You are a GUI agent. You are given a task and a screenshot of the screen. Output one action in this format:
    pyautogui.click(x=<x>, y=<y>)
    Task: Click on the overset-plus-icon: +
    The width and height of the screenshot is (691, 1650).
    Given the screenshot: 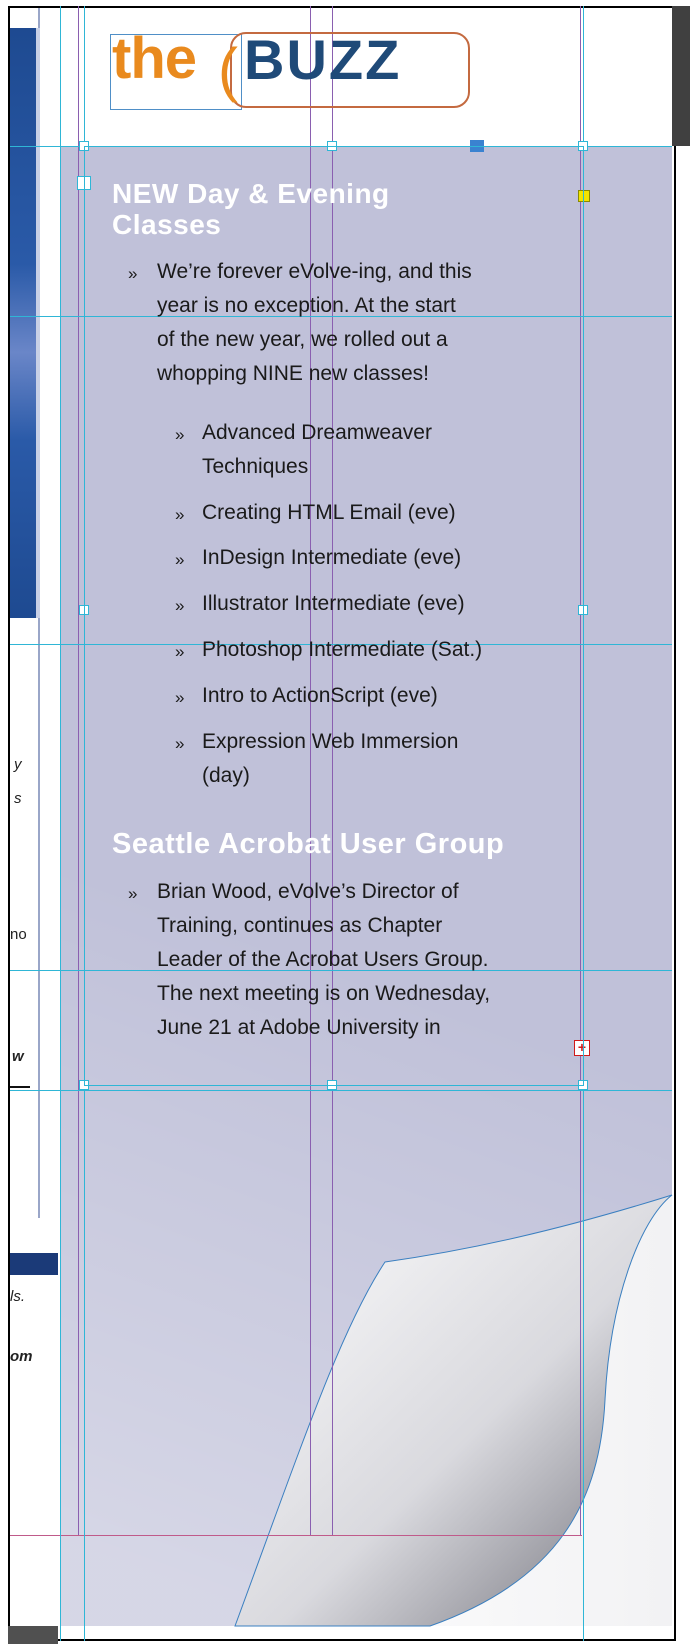 What is the action you would take?
    pyautogui.click(x=582, y=1048)
    